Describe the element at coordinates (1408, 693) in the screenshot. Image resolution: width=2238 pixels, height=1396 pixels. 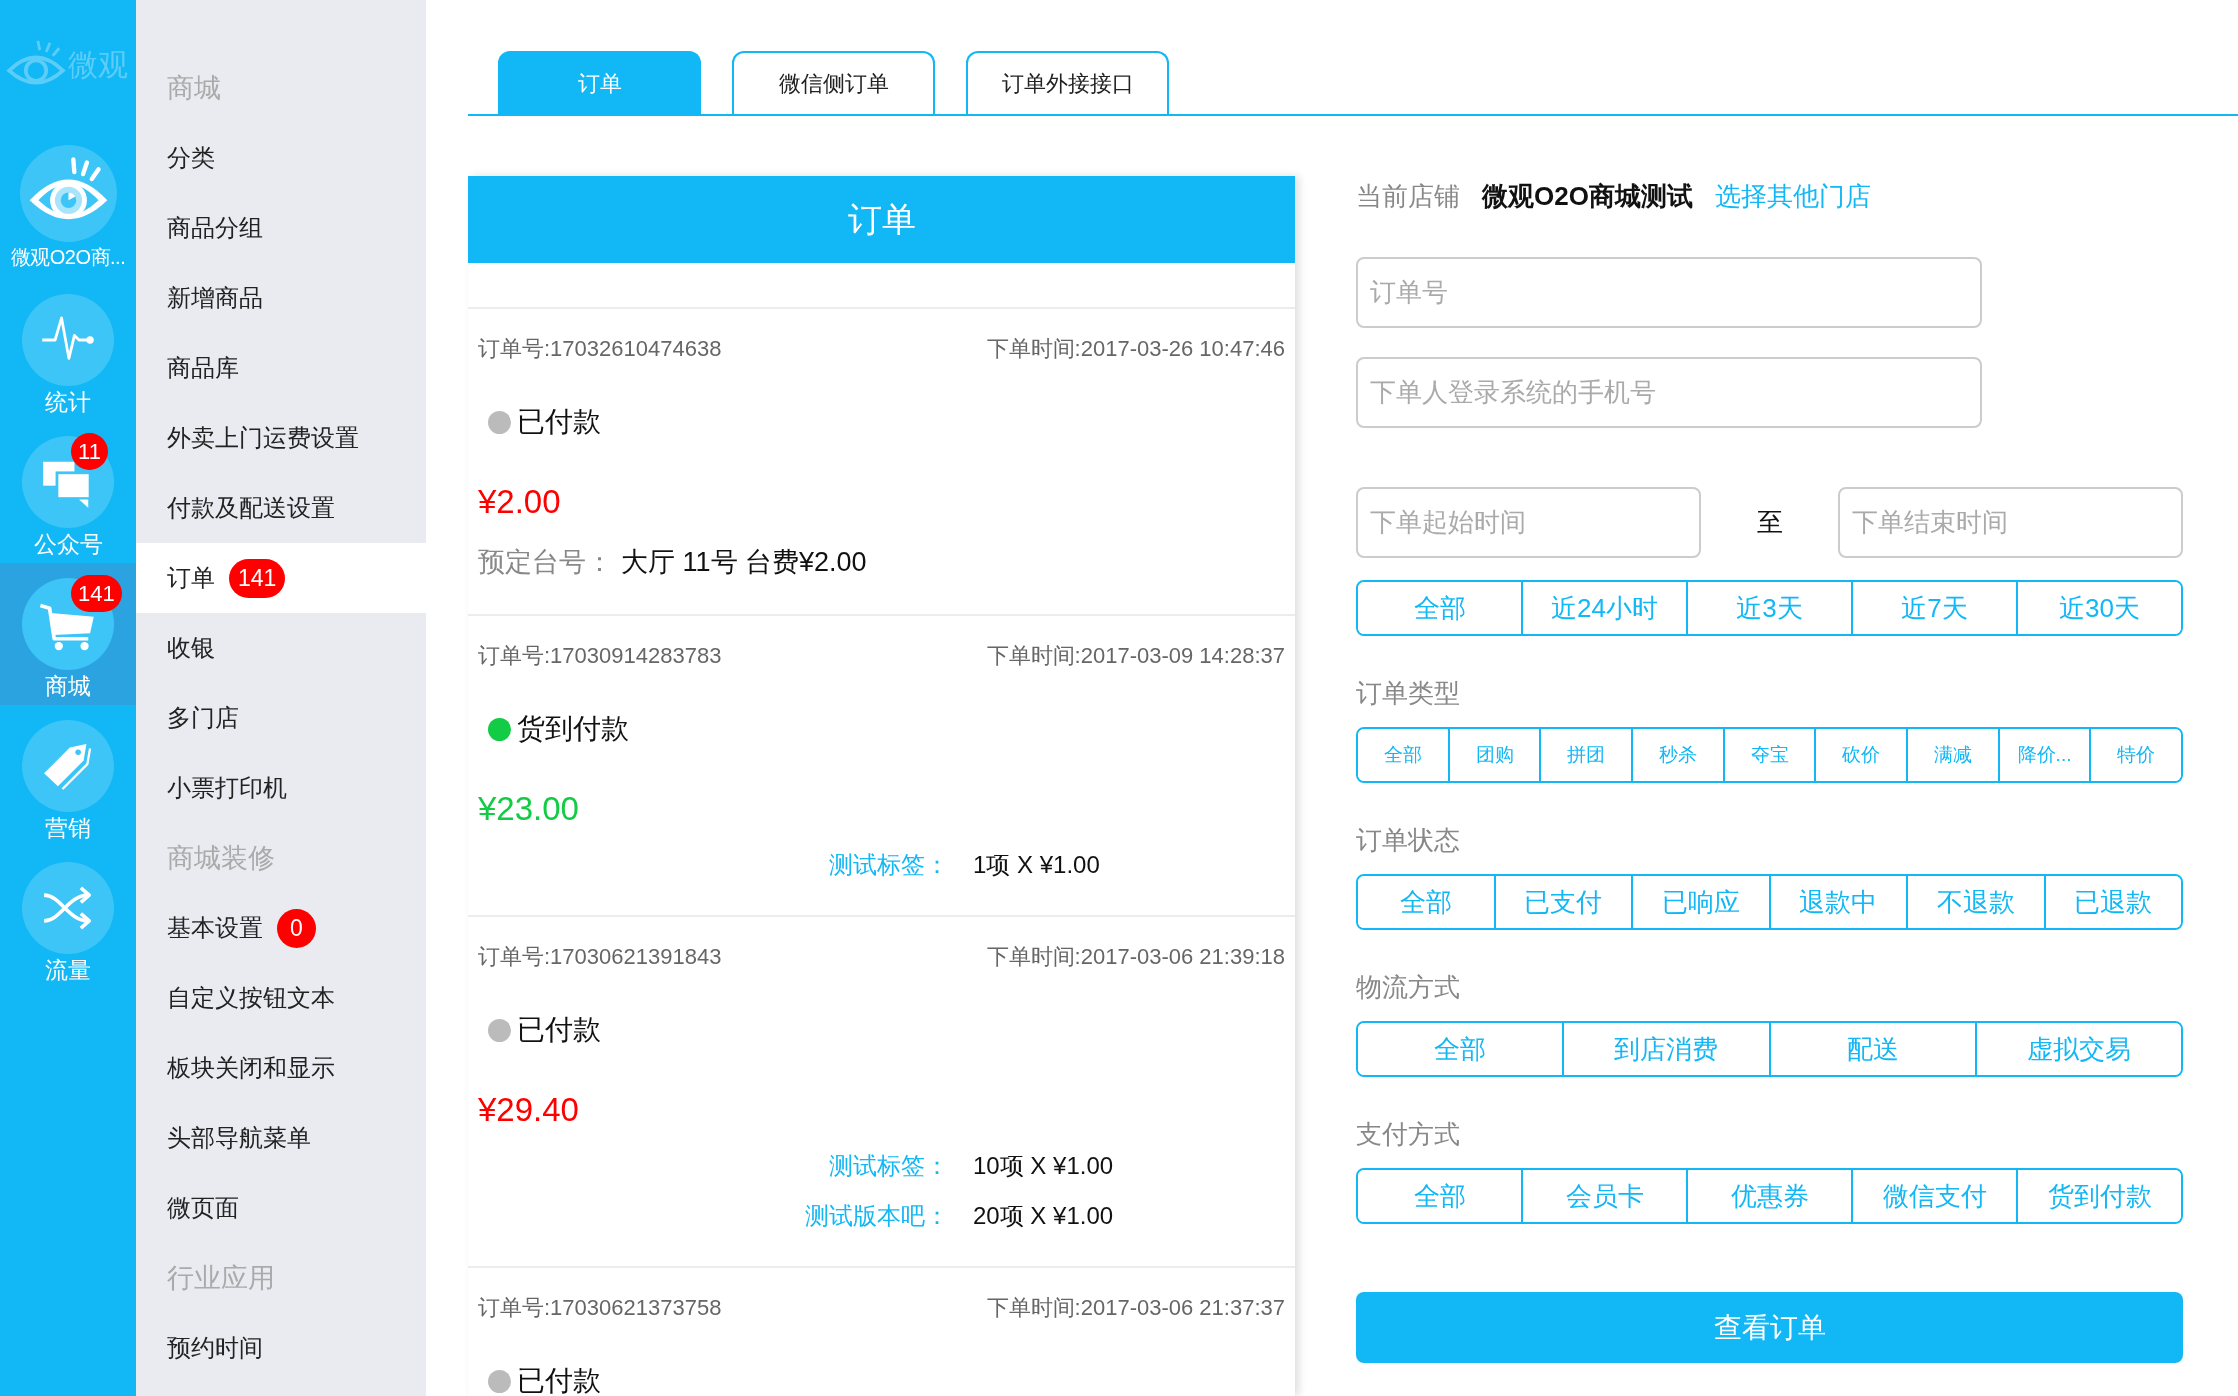
I see `filter-title: 订单类型` at that location.